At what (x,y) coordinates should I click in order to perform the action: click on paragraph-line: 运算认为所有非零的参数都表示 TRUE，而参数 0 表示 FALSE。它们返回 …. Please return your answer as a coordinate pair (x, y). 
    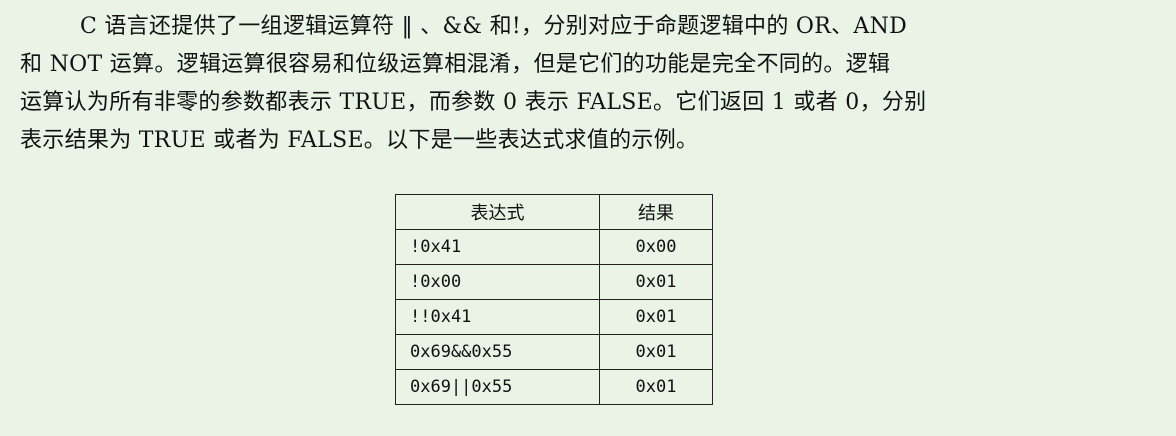
    Looking at the image, I should click on (473, 102).